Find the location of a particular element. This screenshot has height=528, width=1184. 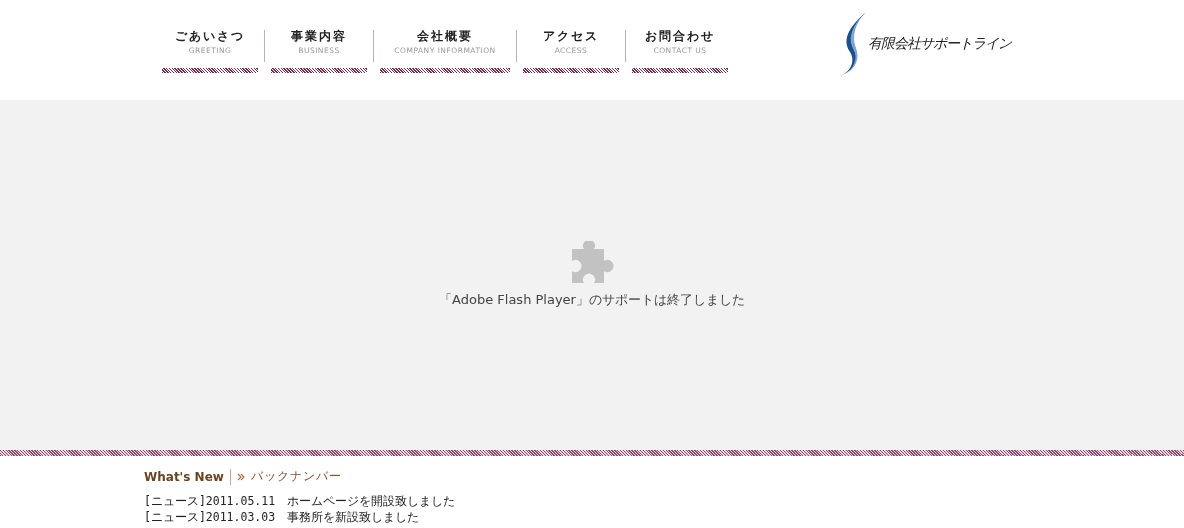

section-title: What's New is located at coordinates (184, 476).